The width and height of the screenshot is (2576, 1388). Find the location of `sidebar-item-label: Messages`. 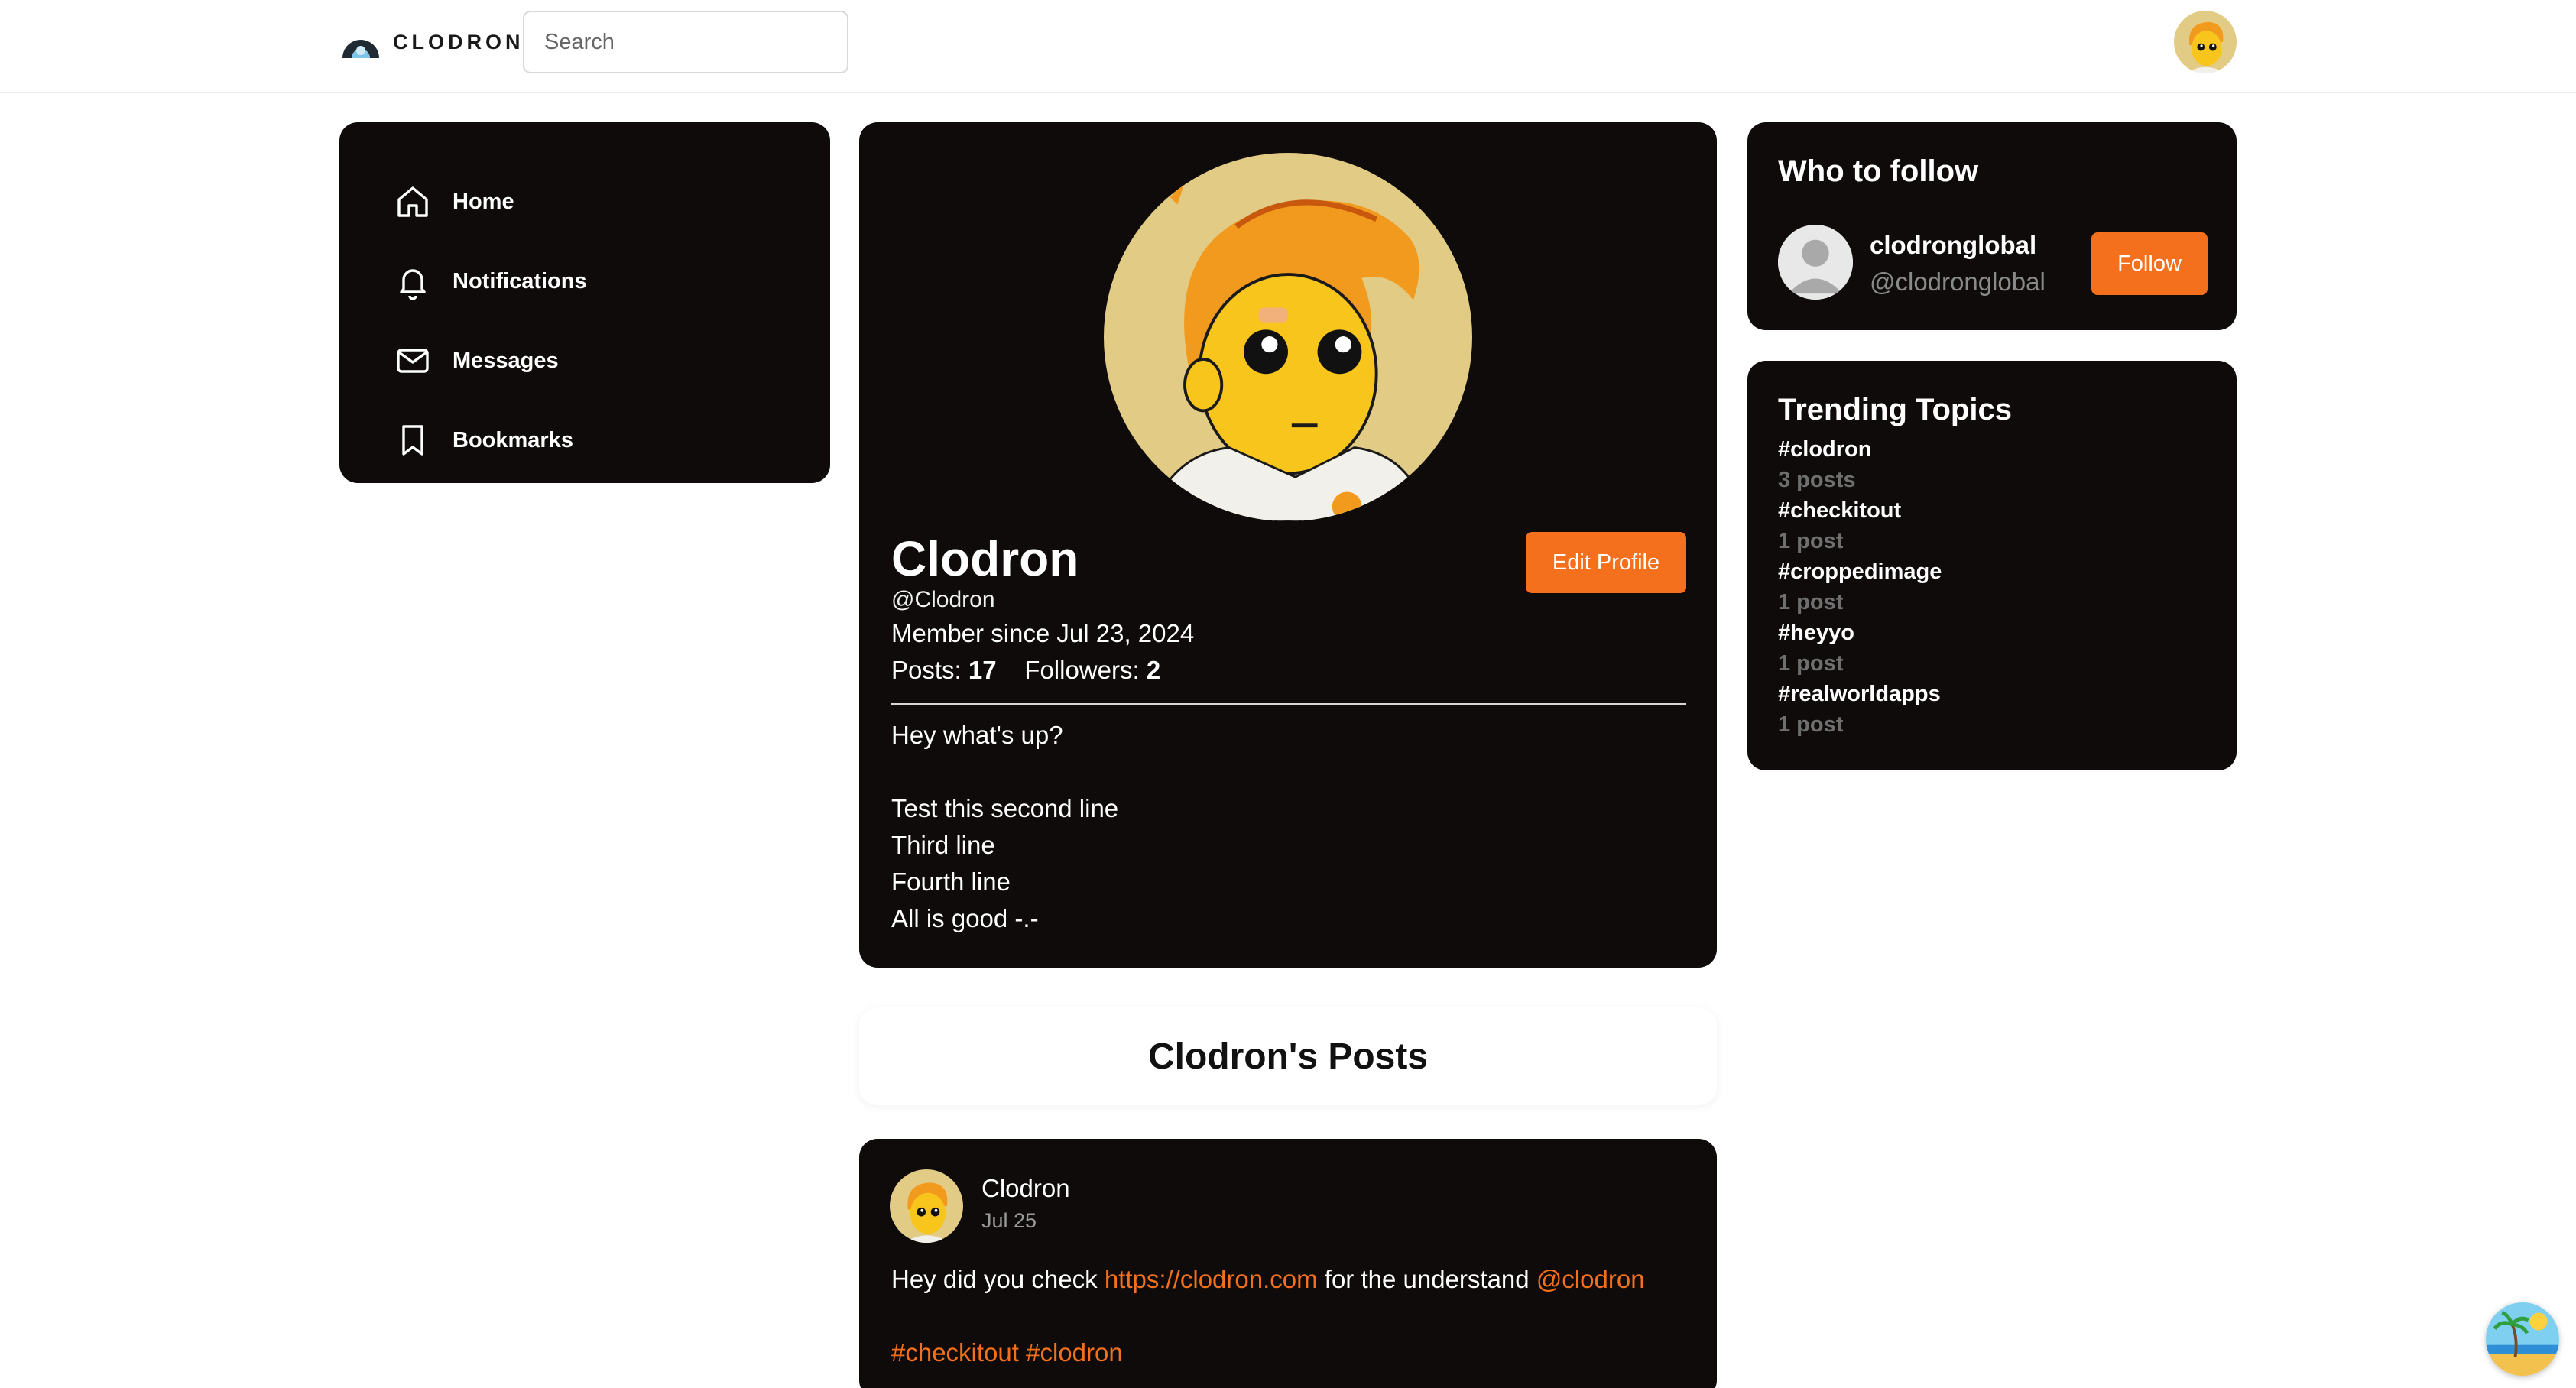

sidebar-item-label: Messages is located at coordinates (506, 360).